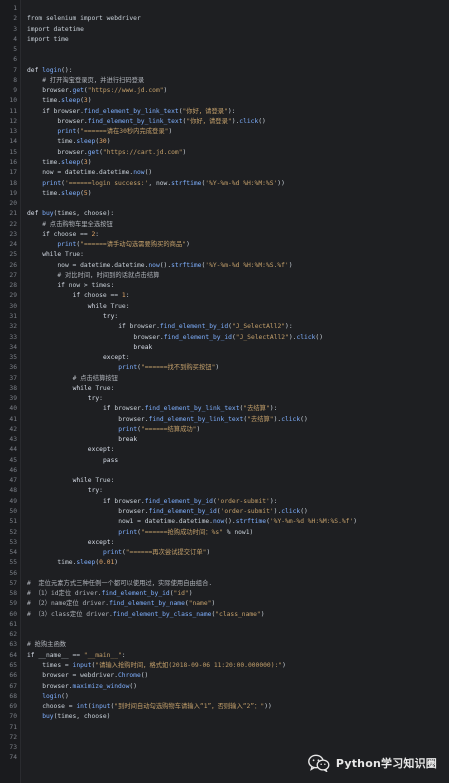  I want to click on line-number: 12, so click(13, 121).